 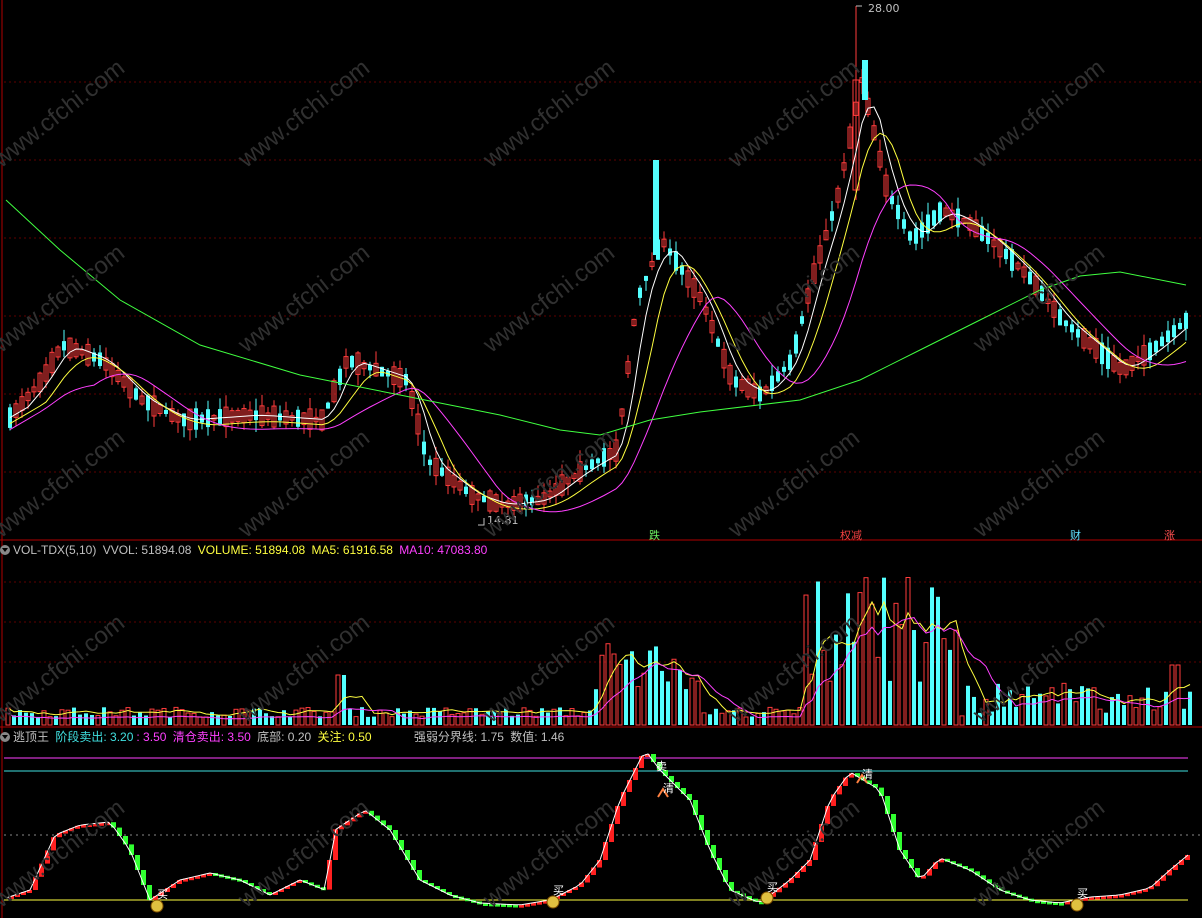 I want to click on current-value: 数值: 1.46, so click(x=537, y=737).